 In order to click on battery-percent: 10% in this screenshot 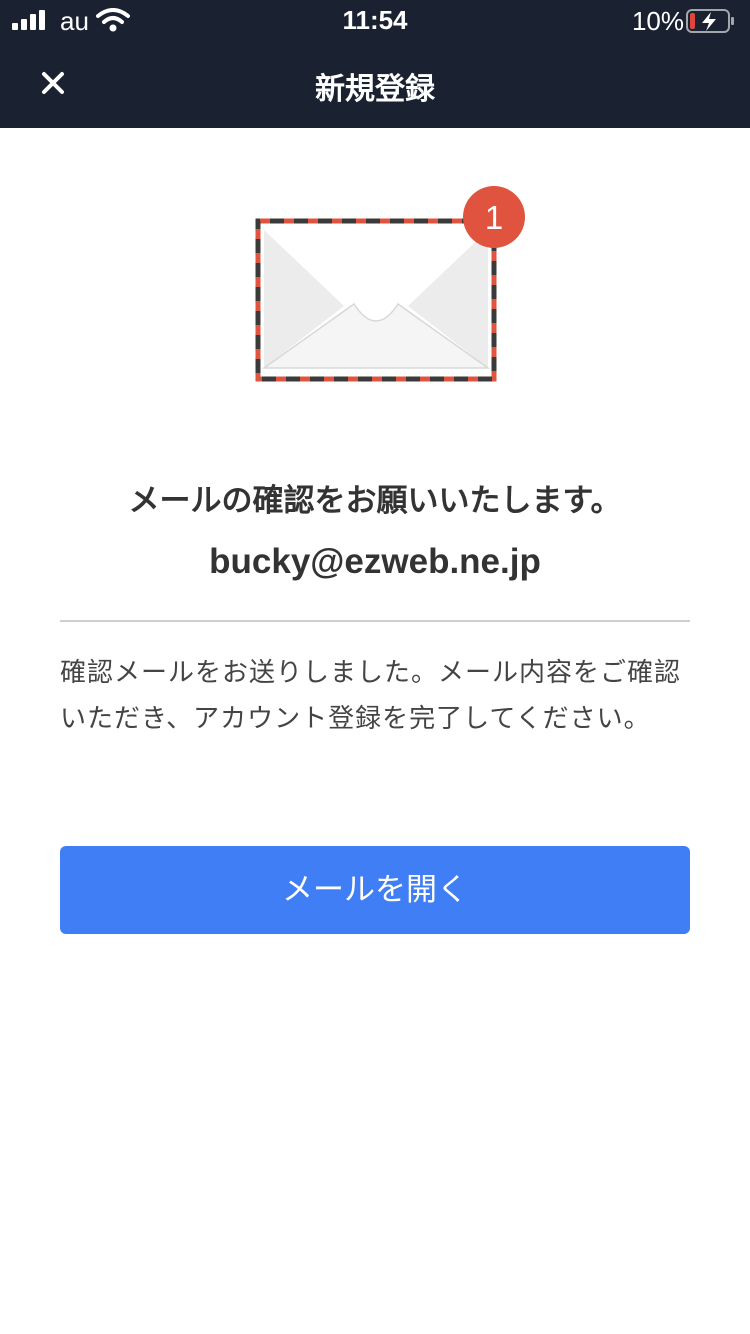, I will do `click(657, 21)`.